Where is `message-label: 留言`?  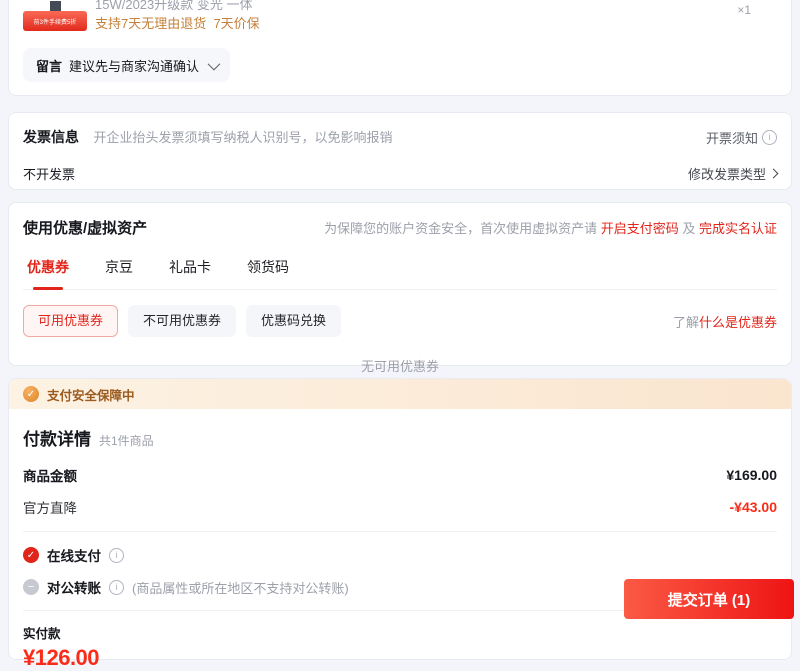
message-label: 留言 is located at coordinates (49, 66).